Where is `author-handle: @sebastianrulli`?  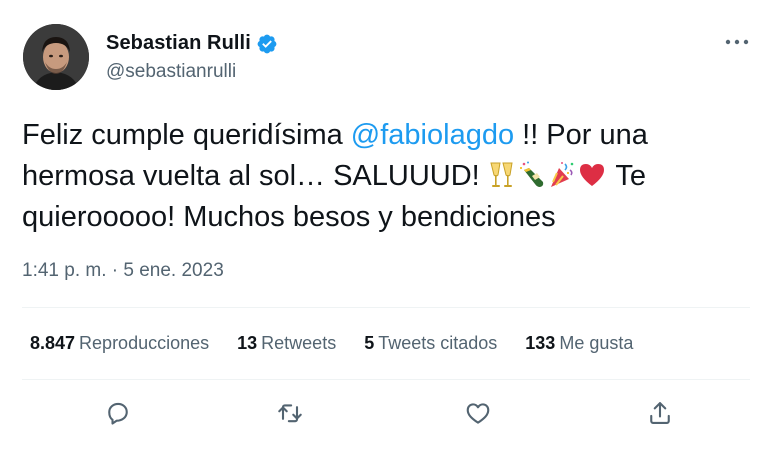 author-handle: @sebastianrulli is located at coordinates (171, 72).